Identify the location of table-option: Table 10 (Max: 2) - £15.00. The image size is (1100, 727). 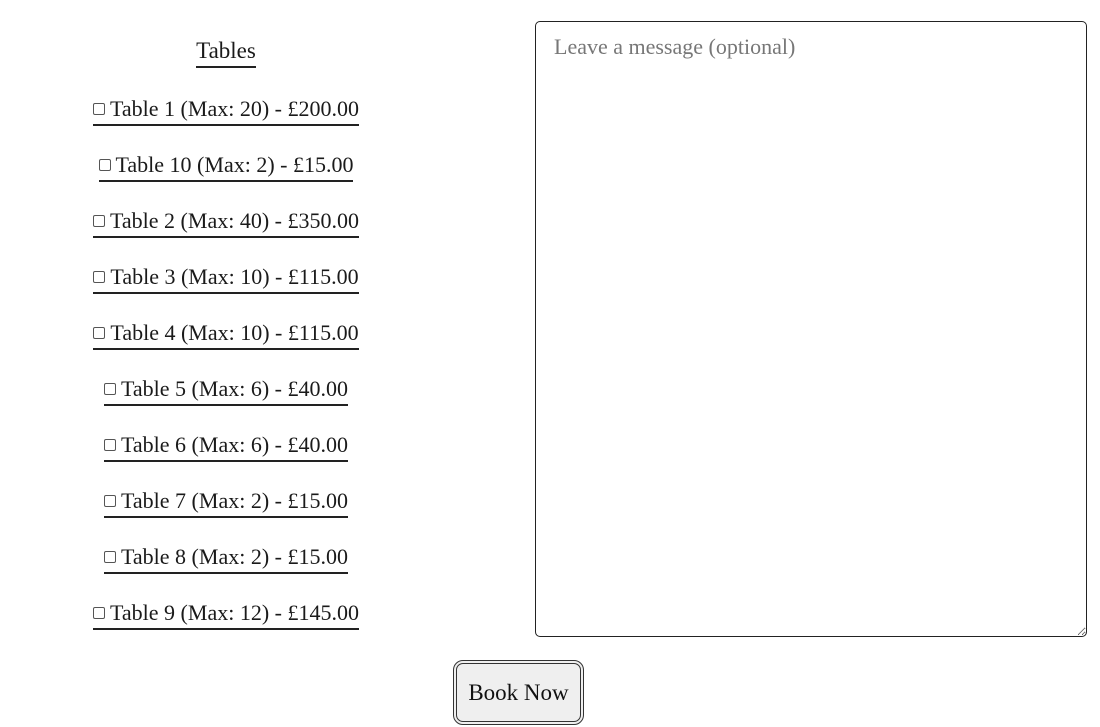
(226, 167).